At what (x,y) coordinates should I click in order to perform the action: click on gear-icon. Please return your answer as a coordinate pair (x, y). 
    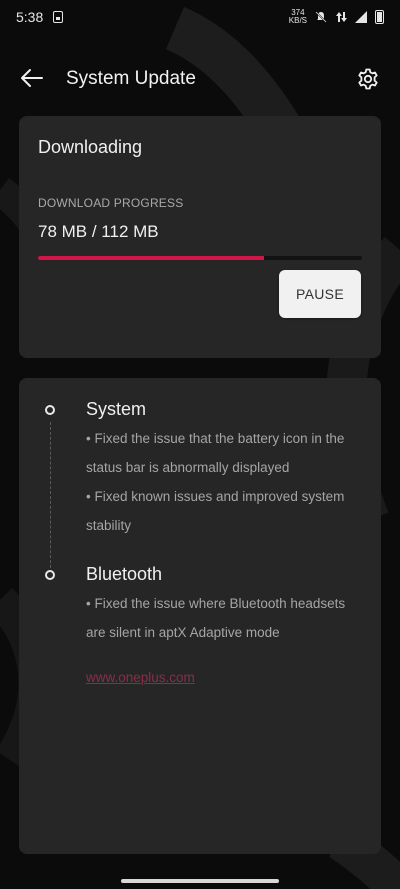
    Looking at the image, I should click on (368, 79).